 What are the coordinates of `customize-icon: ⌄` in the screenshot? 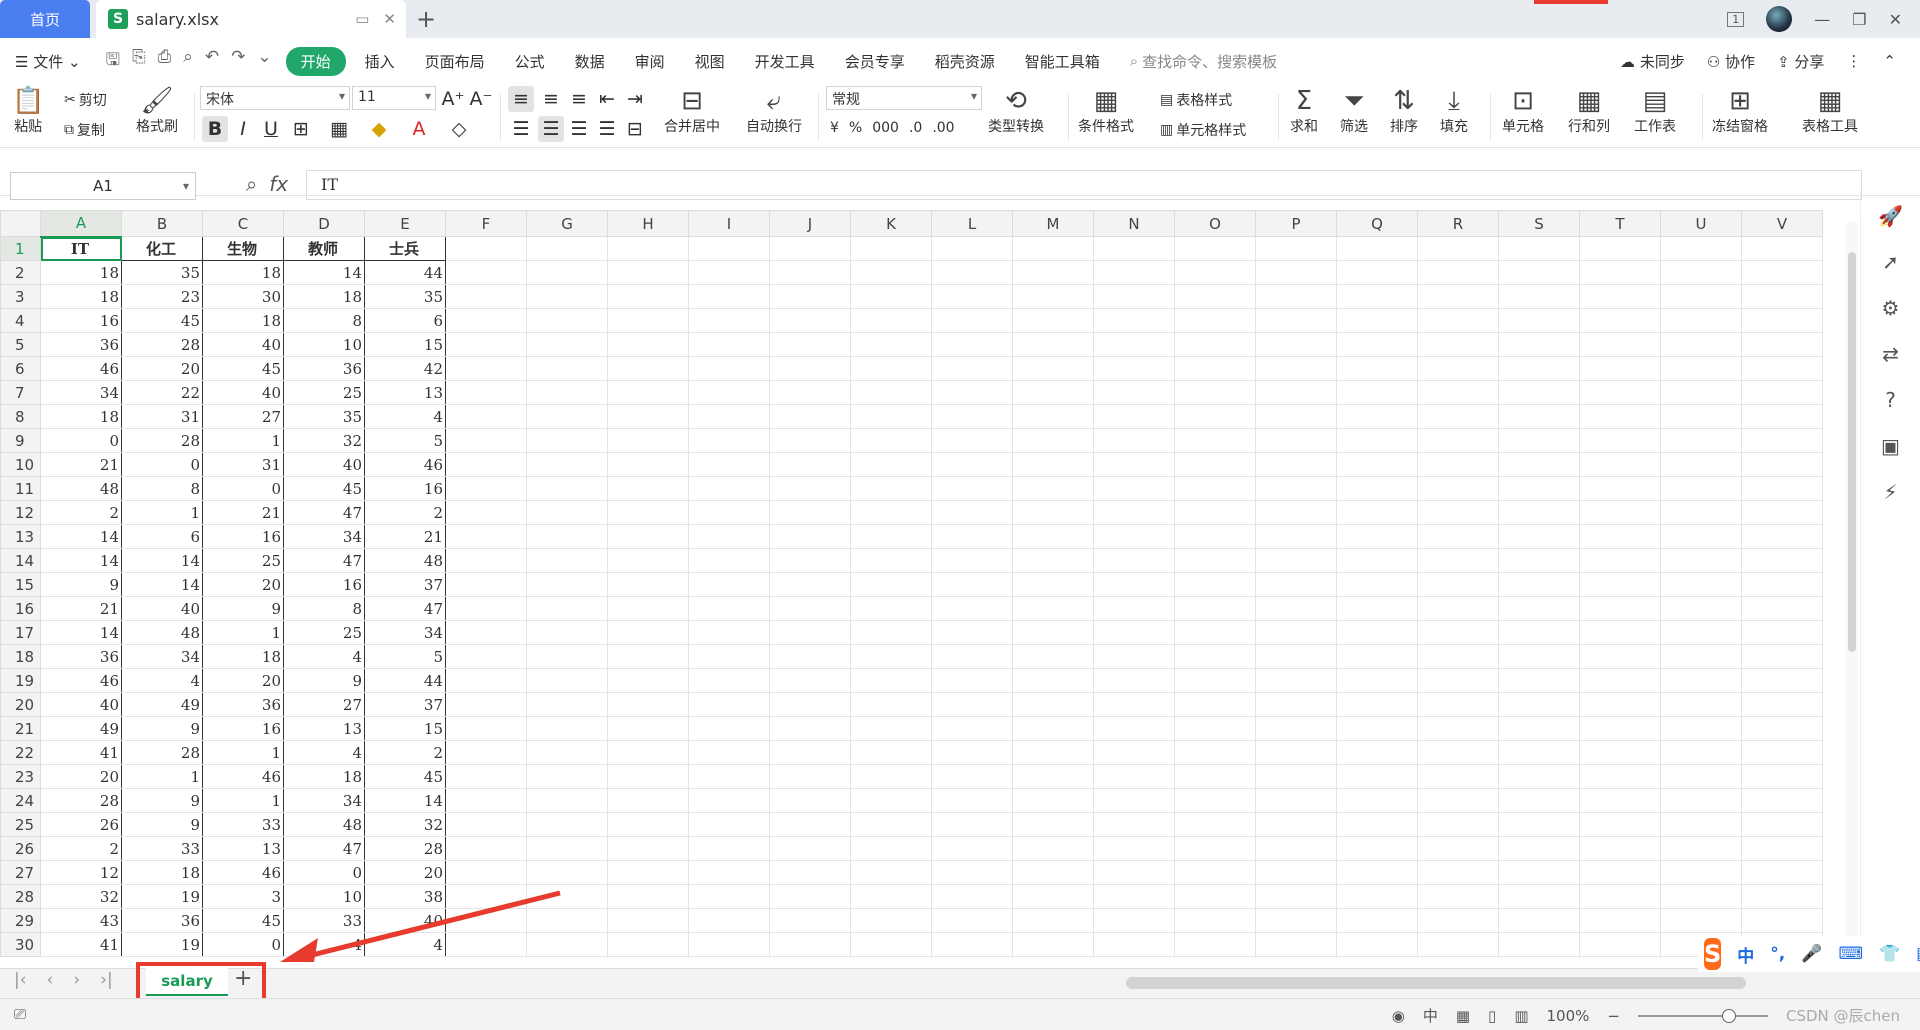 It's located at (264, 61).